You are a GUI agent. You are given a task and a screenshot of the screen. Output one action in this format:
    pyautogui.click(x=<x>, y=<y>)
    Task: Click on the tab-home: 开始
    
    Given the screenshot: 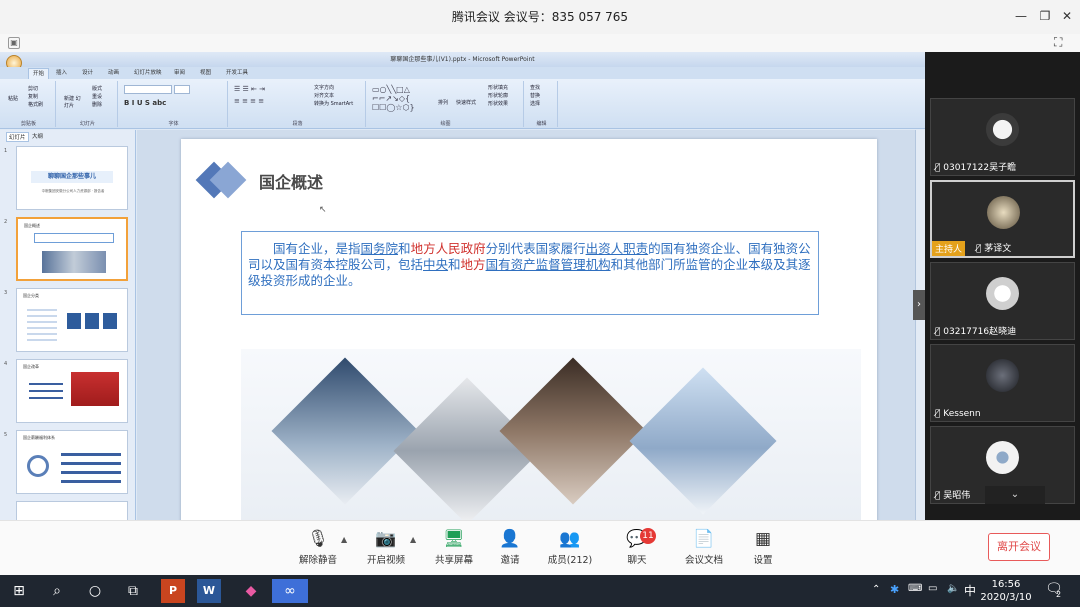 What is the action you would take?
    pyautogui.click(x=39, y=73)
    